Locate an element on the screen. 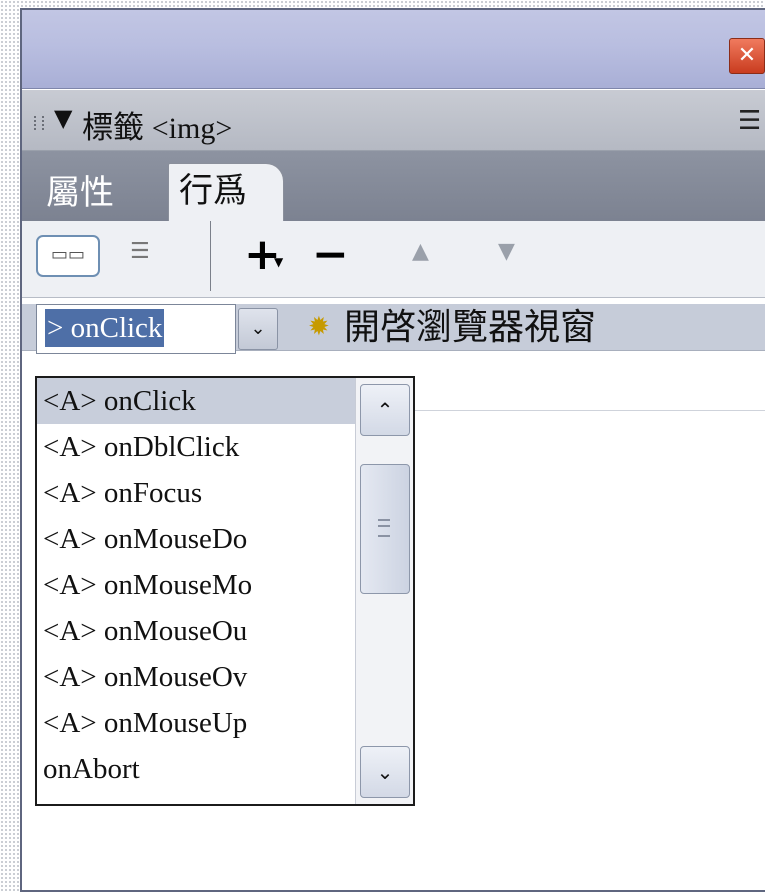 The height and width of the screenshot is (892, 765). event-select-value: > onClick is located at coordinates (105, 328).